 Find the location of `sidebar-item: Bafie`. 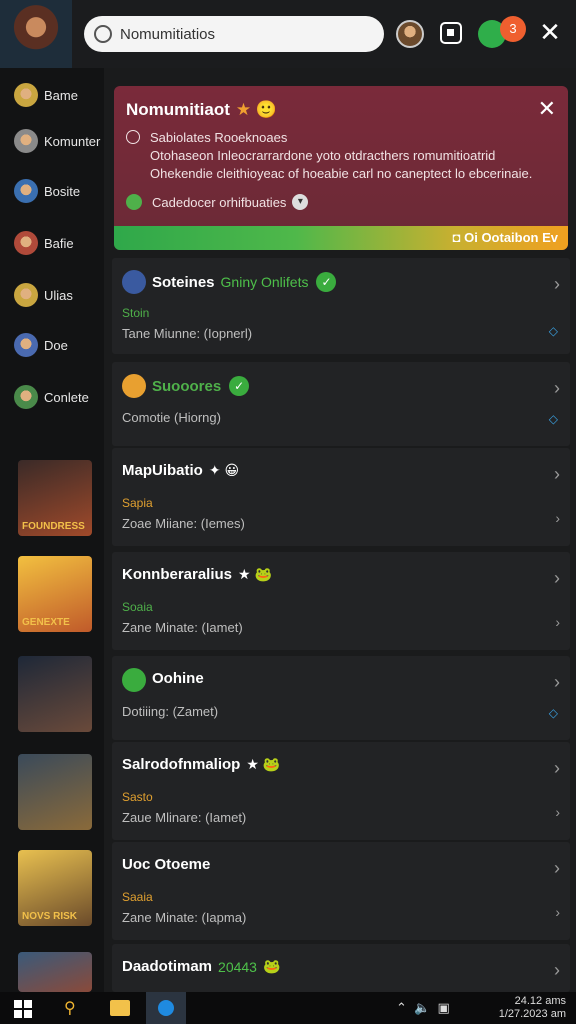

sidebar-item: Bafie is located at coordinates (44, 243).